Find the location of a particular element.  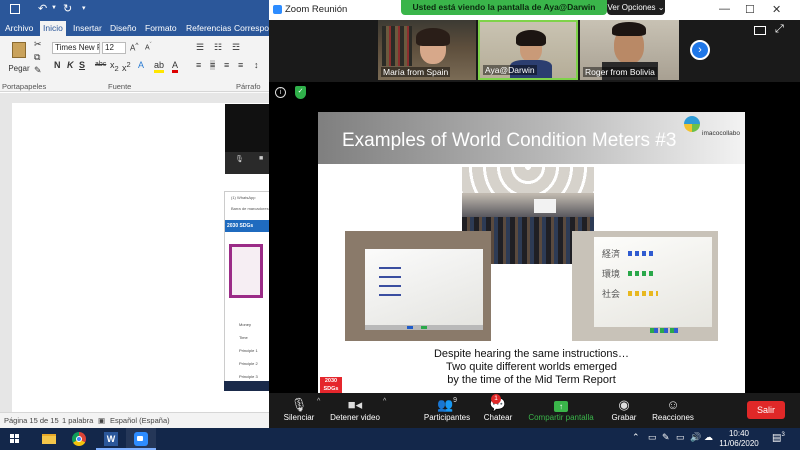

kanji-society: 社会 is located at coordinates (611, 295).